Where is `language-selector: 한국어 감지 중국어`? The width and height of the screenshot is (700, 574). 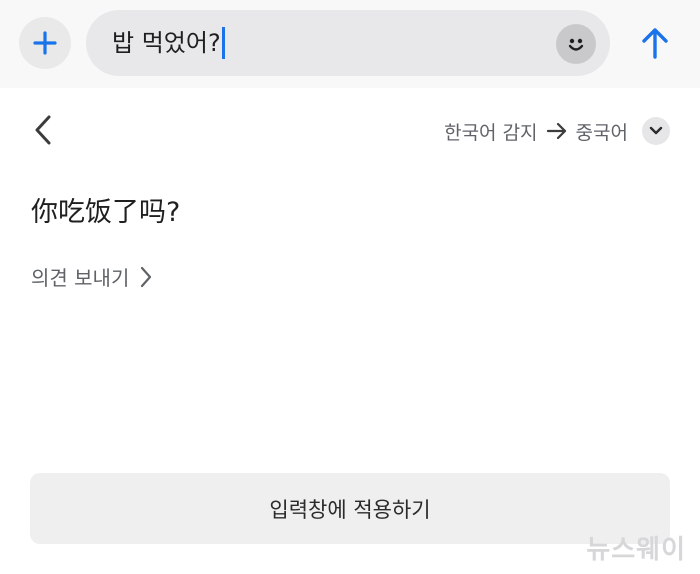 language-selector: 한국어 감지 중국어 is located at coordinates (557, 131).